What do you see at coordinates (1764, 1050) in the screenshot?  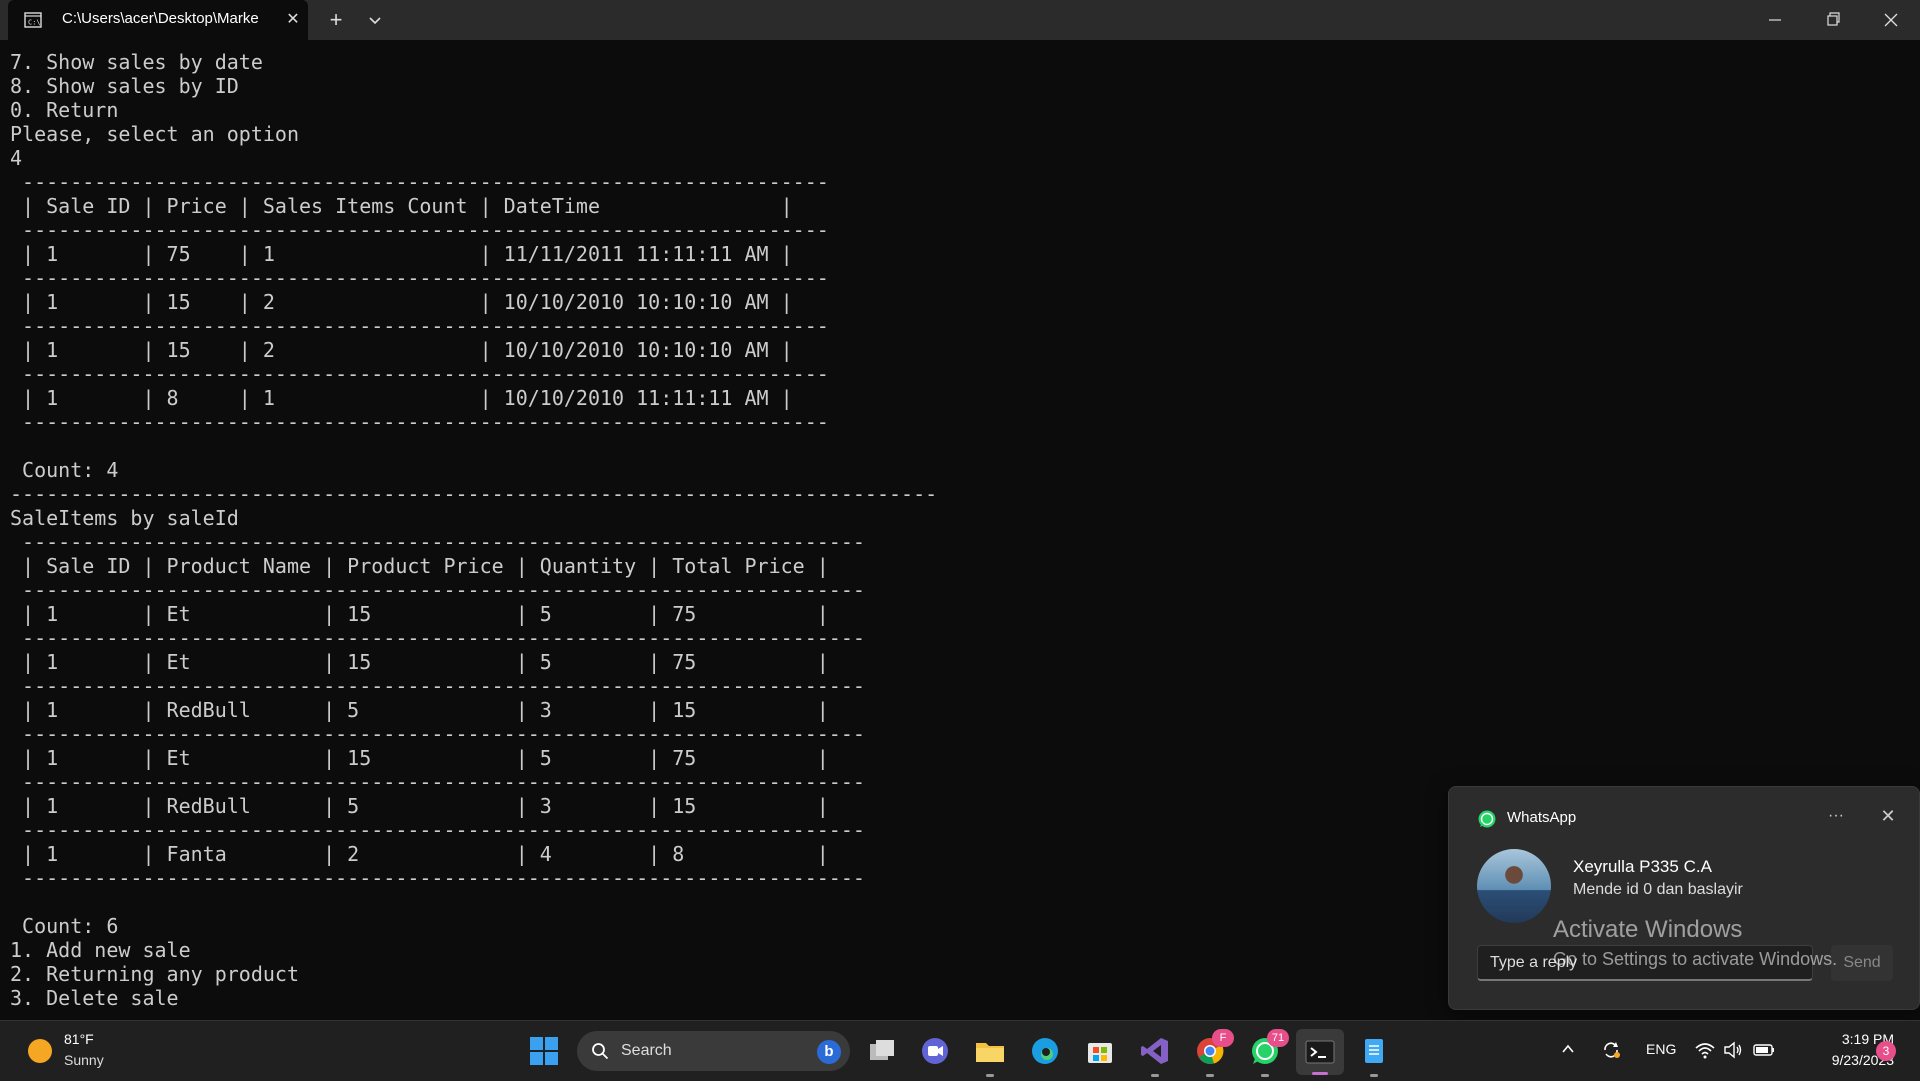 I see `battery-icon` at bounding box center [1764, 1050].